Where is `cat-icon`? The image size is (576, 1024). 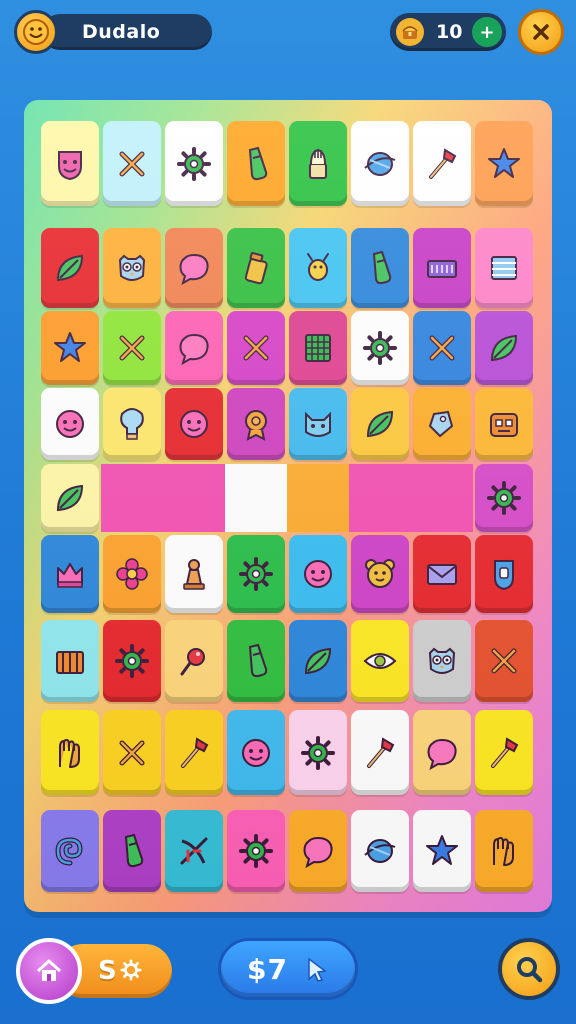 cat-icon is located at coordinates (318, 424).